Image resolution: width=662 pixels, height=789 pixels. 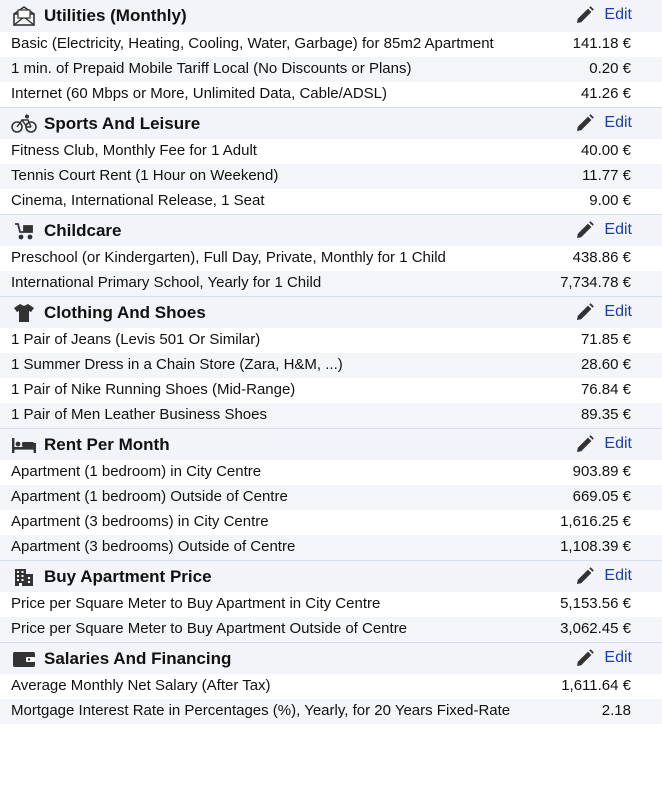 What do you see at coordinates (605, 339) in the screenshot?
I see `item-price: 71.85 €` at bounding box center [605, 339].